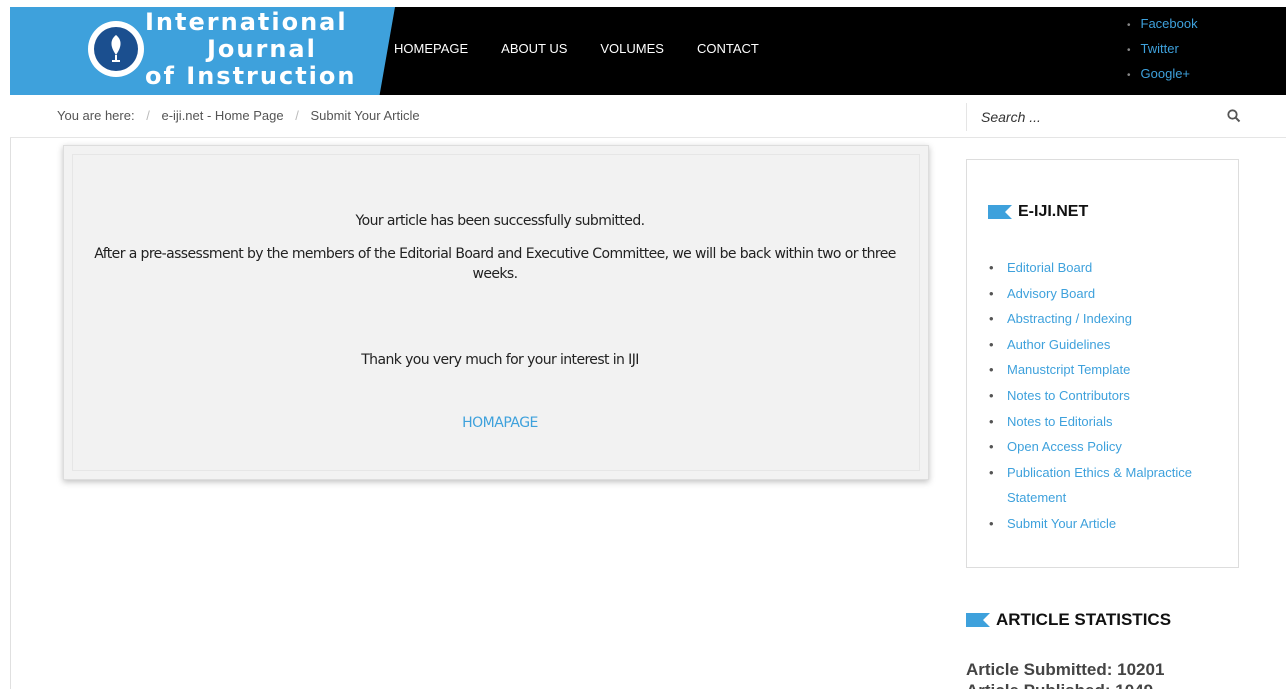 Image resolution: width=1286 pixels, height=689 pixels. Describe the element at coordinates (593, 48) in the screenshot. I see `main-nav: HOMEPAGE ABOUT US VOLUMES CONTACT` at that location.